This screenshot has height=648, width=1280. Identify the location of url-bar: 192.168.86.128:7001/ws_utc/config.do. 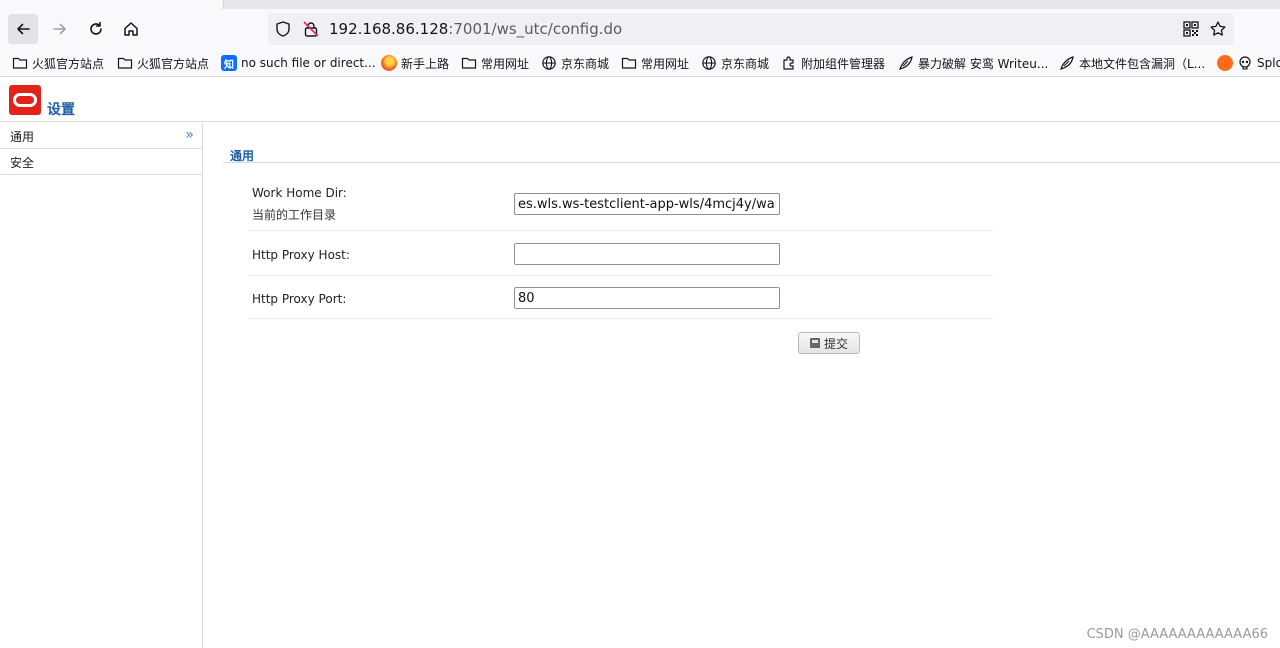
(751, 29).